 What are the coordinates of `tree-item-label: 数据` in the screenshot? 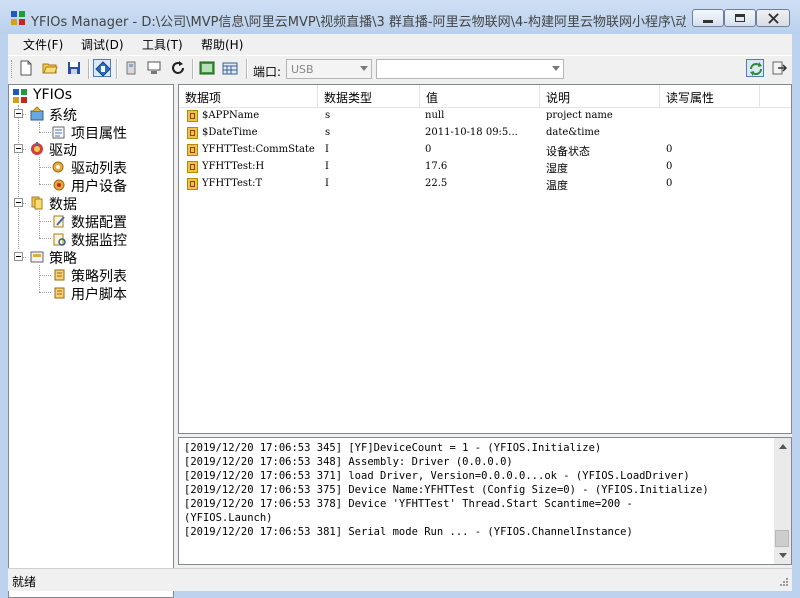 It's located at (63, 205).